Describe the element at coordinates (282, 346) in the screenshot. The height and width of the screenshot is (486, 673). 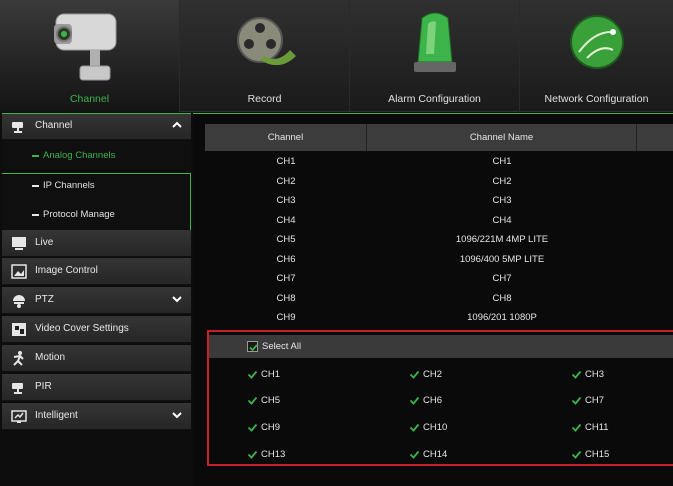
I see `select-all-label: Select All` at that location.